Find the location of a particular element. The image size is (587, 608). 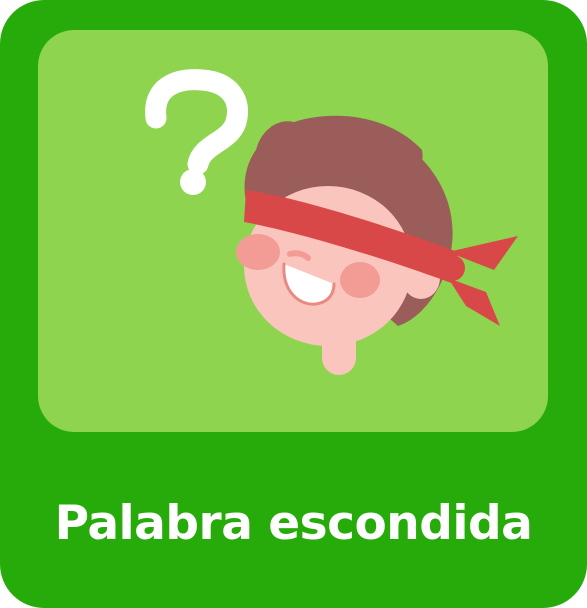

tile-label: Palabra escondida is located at coordinates (293, 523).